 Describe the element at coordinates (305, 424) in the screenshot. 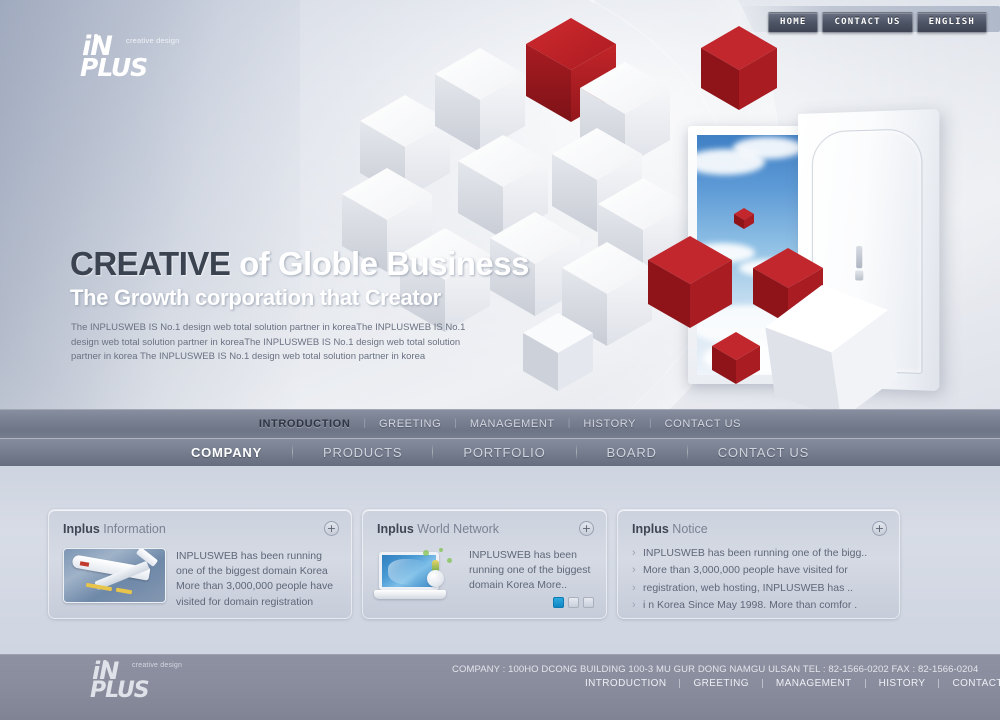

I see `nav-item-introduction: INTRODUCTION` at that location.